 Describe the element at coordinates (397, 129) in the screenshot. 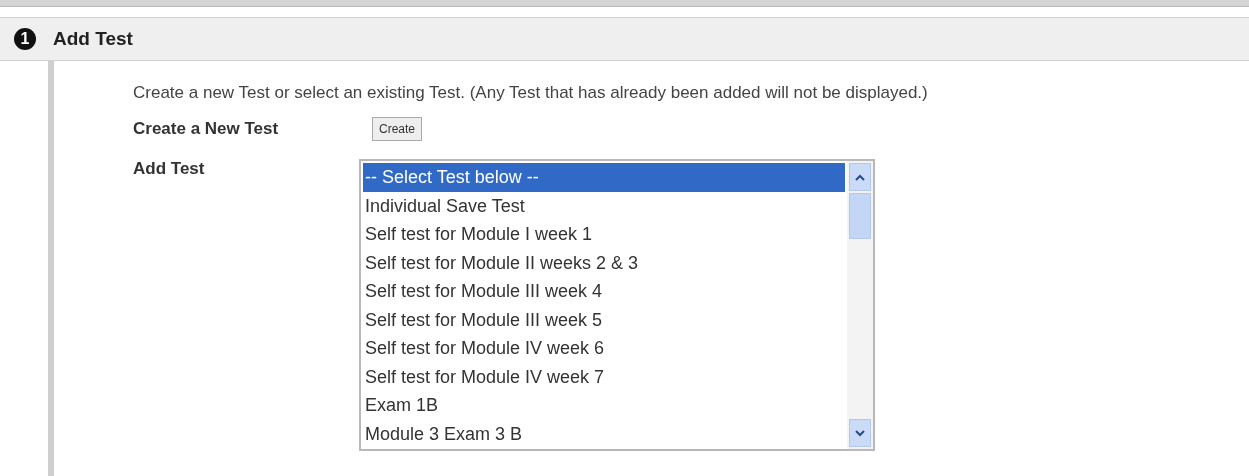

I see `create-button: Create` at that location.